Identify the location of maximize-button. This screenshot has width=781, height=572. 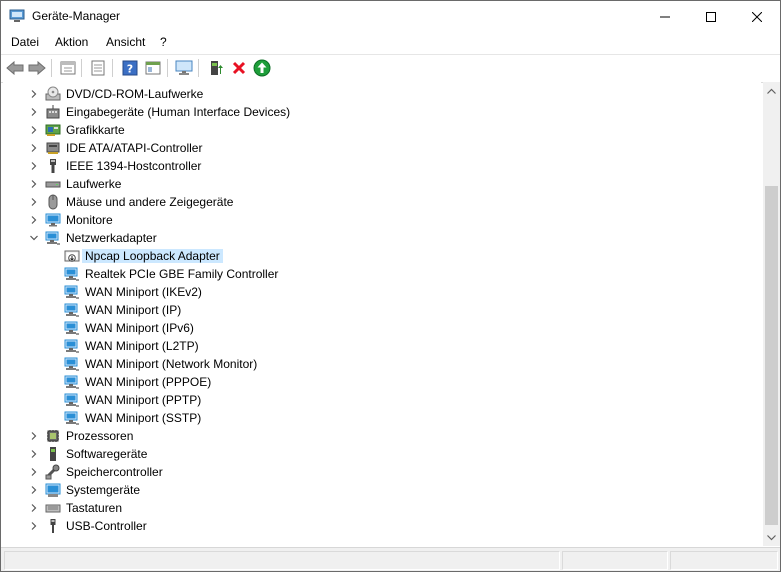
(711, 16).